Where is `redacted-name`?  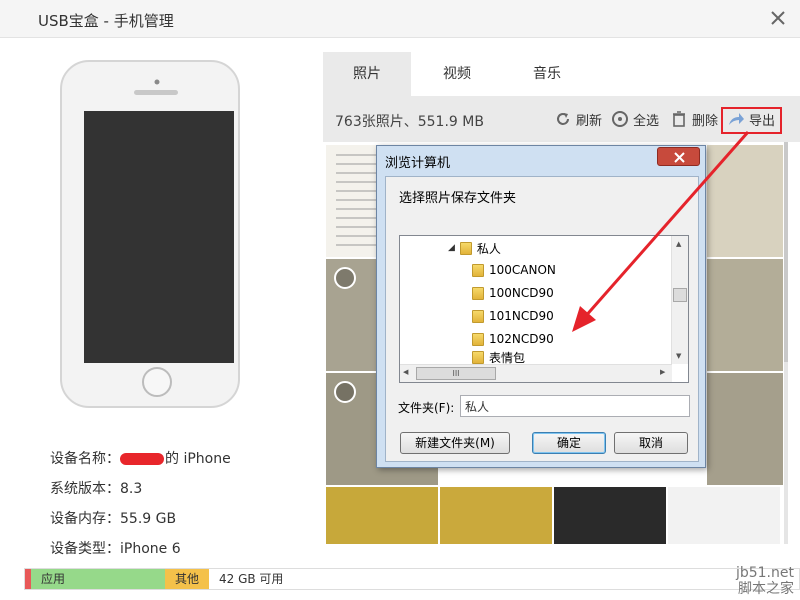 redacted-name is located at coordinates (142, 459).